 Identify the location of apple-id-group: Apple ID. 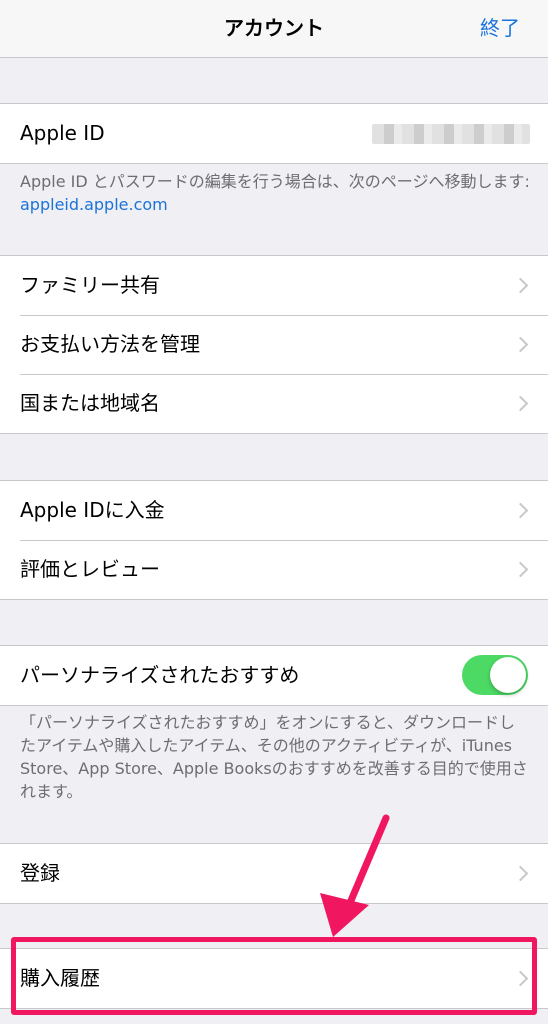
(274, 133).